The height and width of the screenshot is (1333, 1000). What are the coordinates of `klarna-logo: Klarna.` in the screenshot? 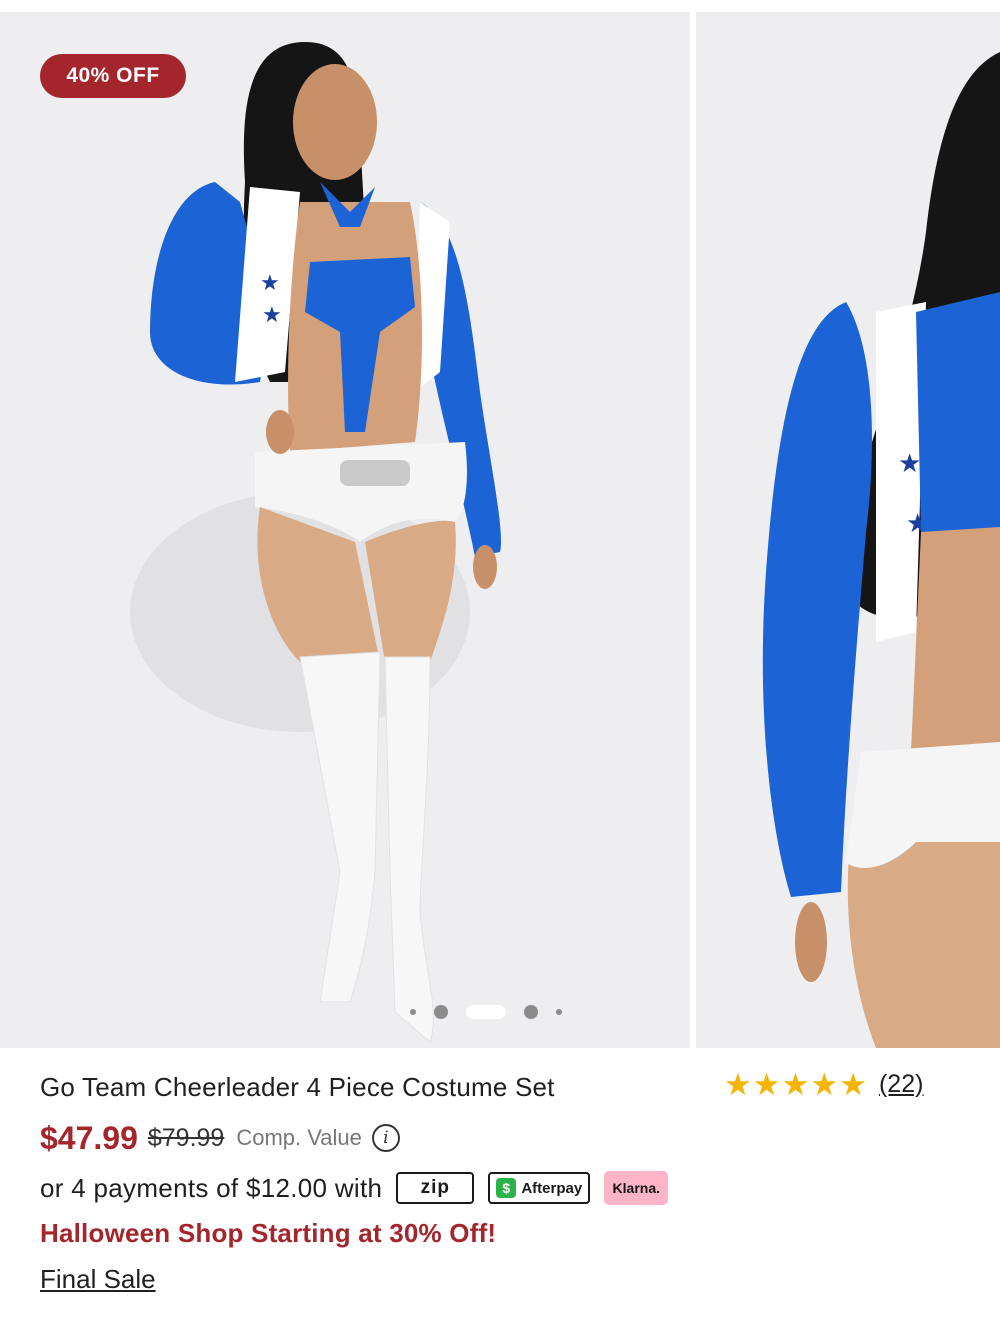 It's located at (636, 1188).